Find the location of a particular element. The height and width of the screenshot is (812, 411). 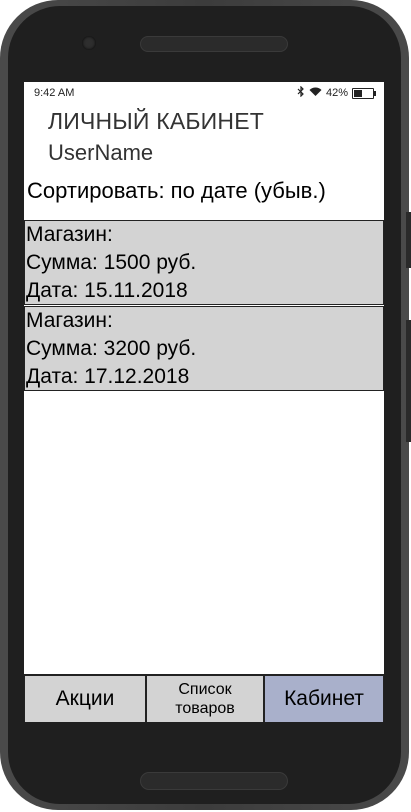

power-button is located at coordinates (408, 381).